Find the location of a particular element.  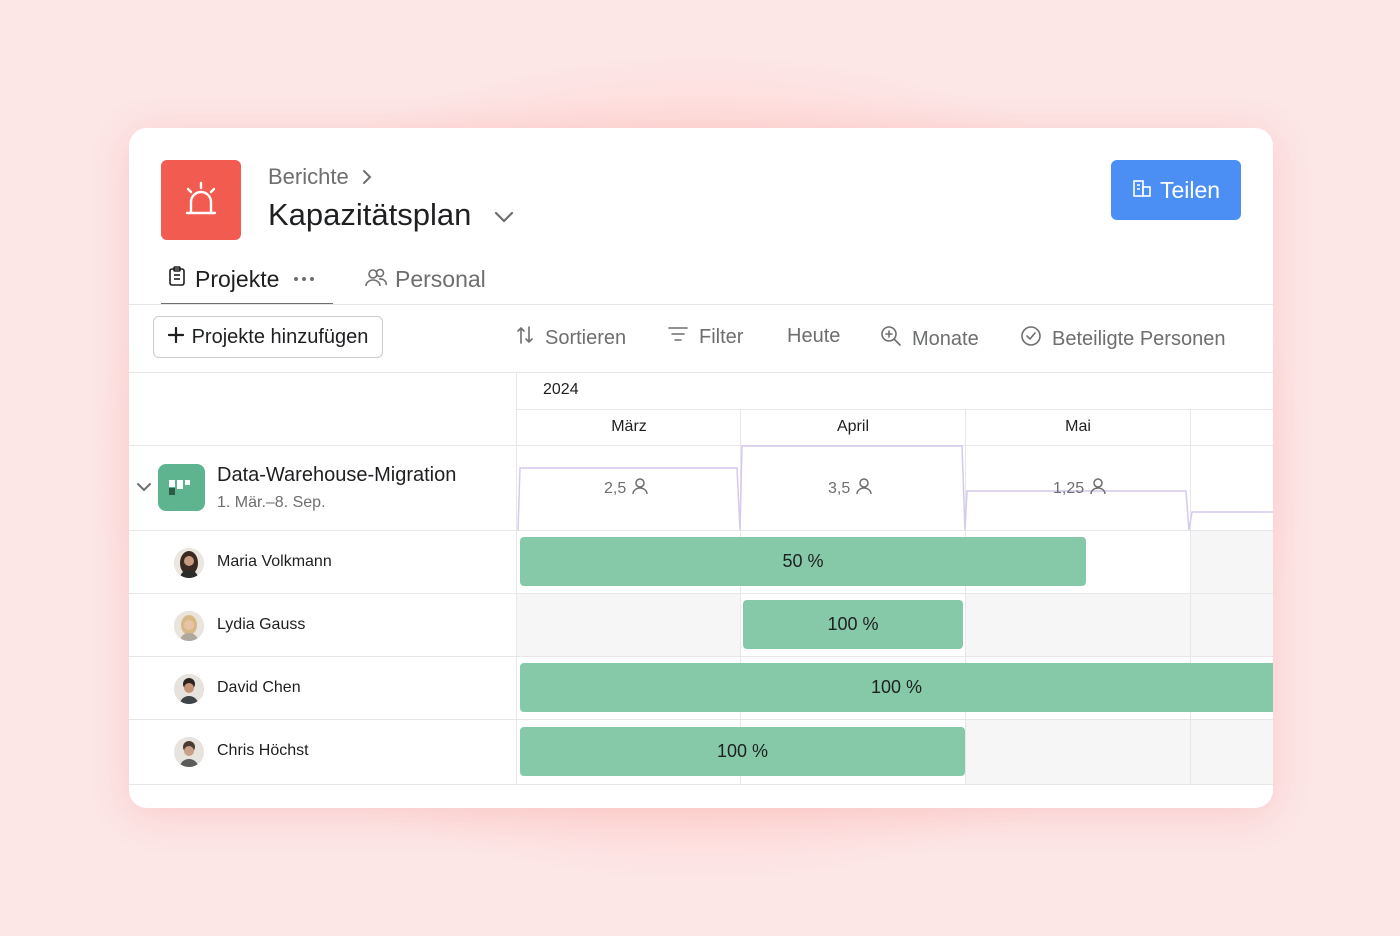

page-title: Kapazitätsplan is located at coordinates (391, 215).